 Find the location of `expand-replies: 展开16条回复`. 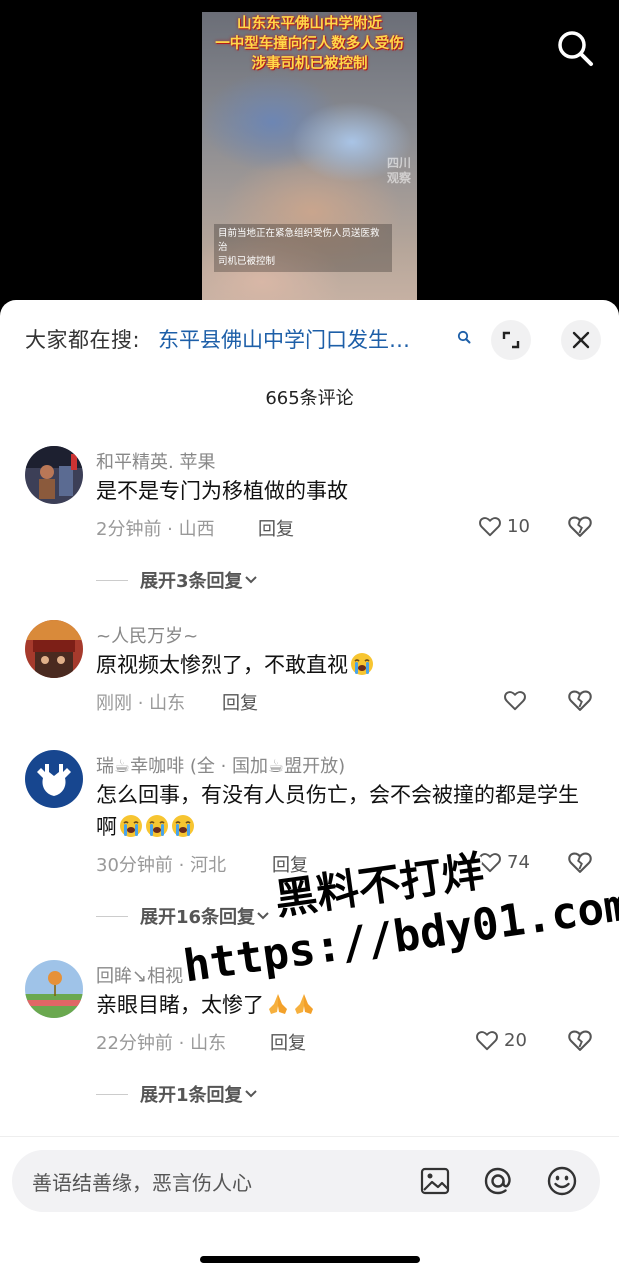

expand-replies: 展开16条回复 is located at coordinates (183, 916).